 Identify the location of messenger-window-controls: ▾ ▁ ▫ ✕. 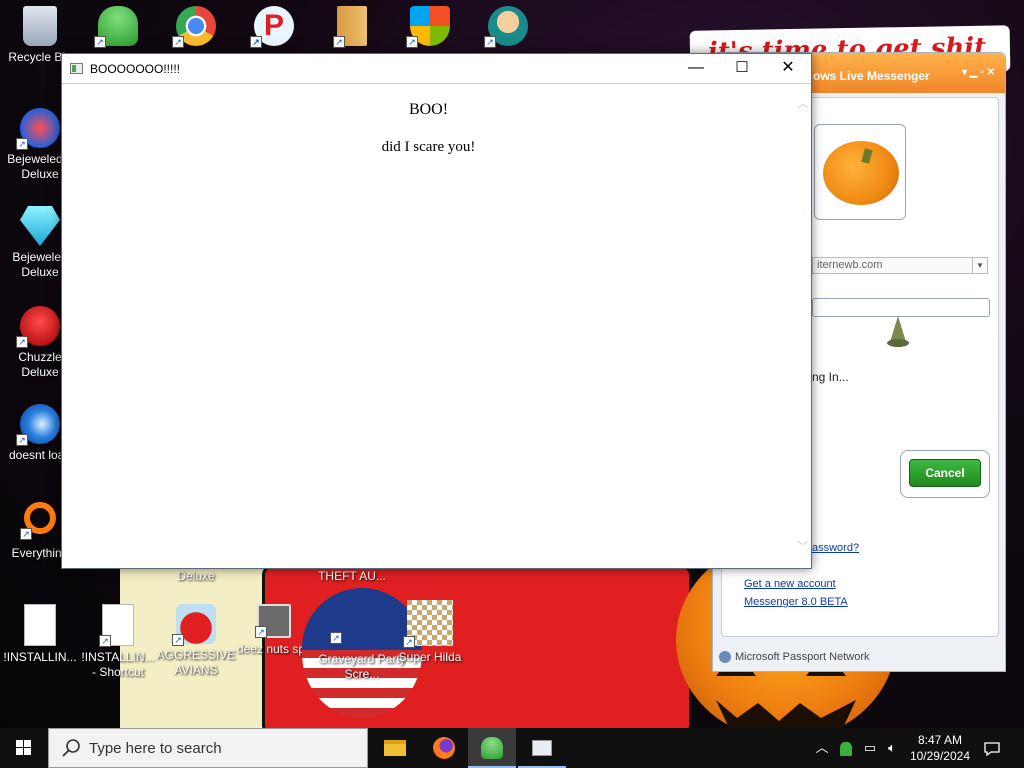
(978, 72).